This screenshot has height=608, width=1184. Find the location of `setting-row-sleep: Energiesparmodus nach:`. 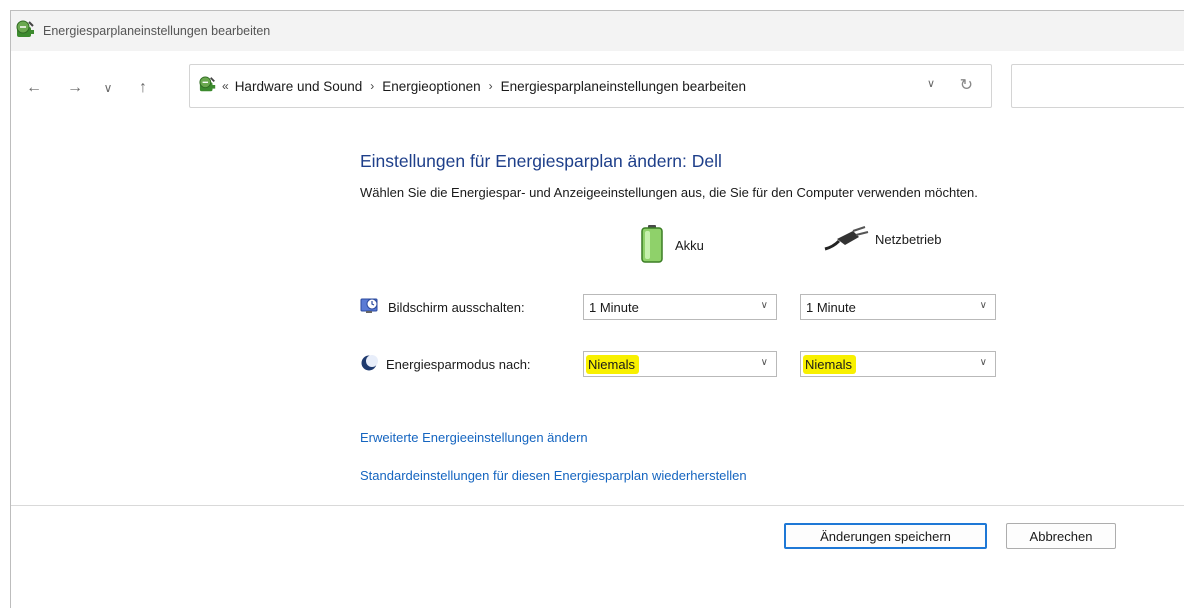

setting-row-sleep: Energiesparmodus nach: is located at coordinates (445, 364).